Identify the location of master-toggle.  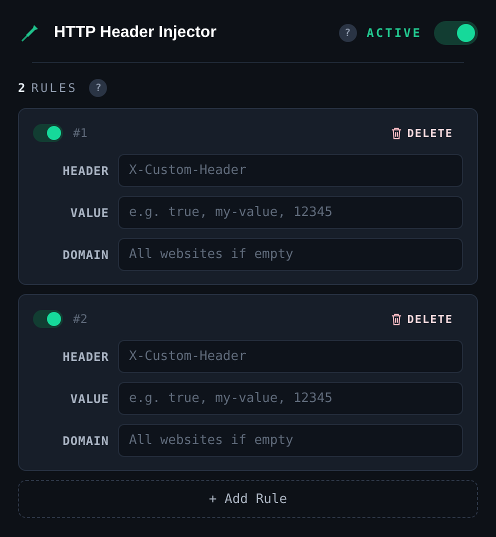
(456, 33).